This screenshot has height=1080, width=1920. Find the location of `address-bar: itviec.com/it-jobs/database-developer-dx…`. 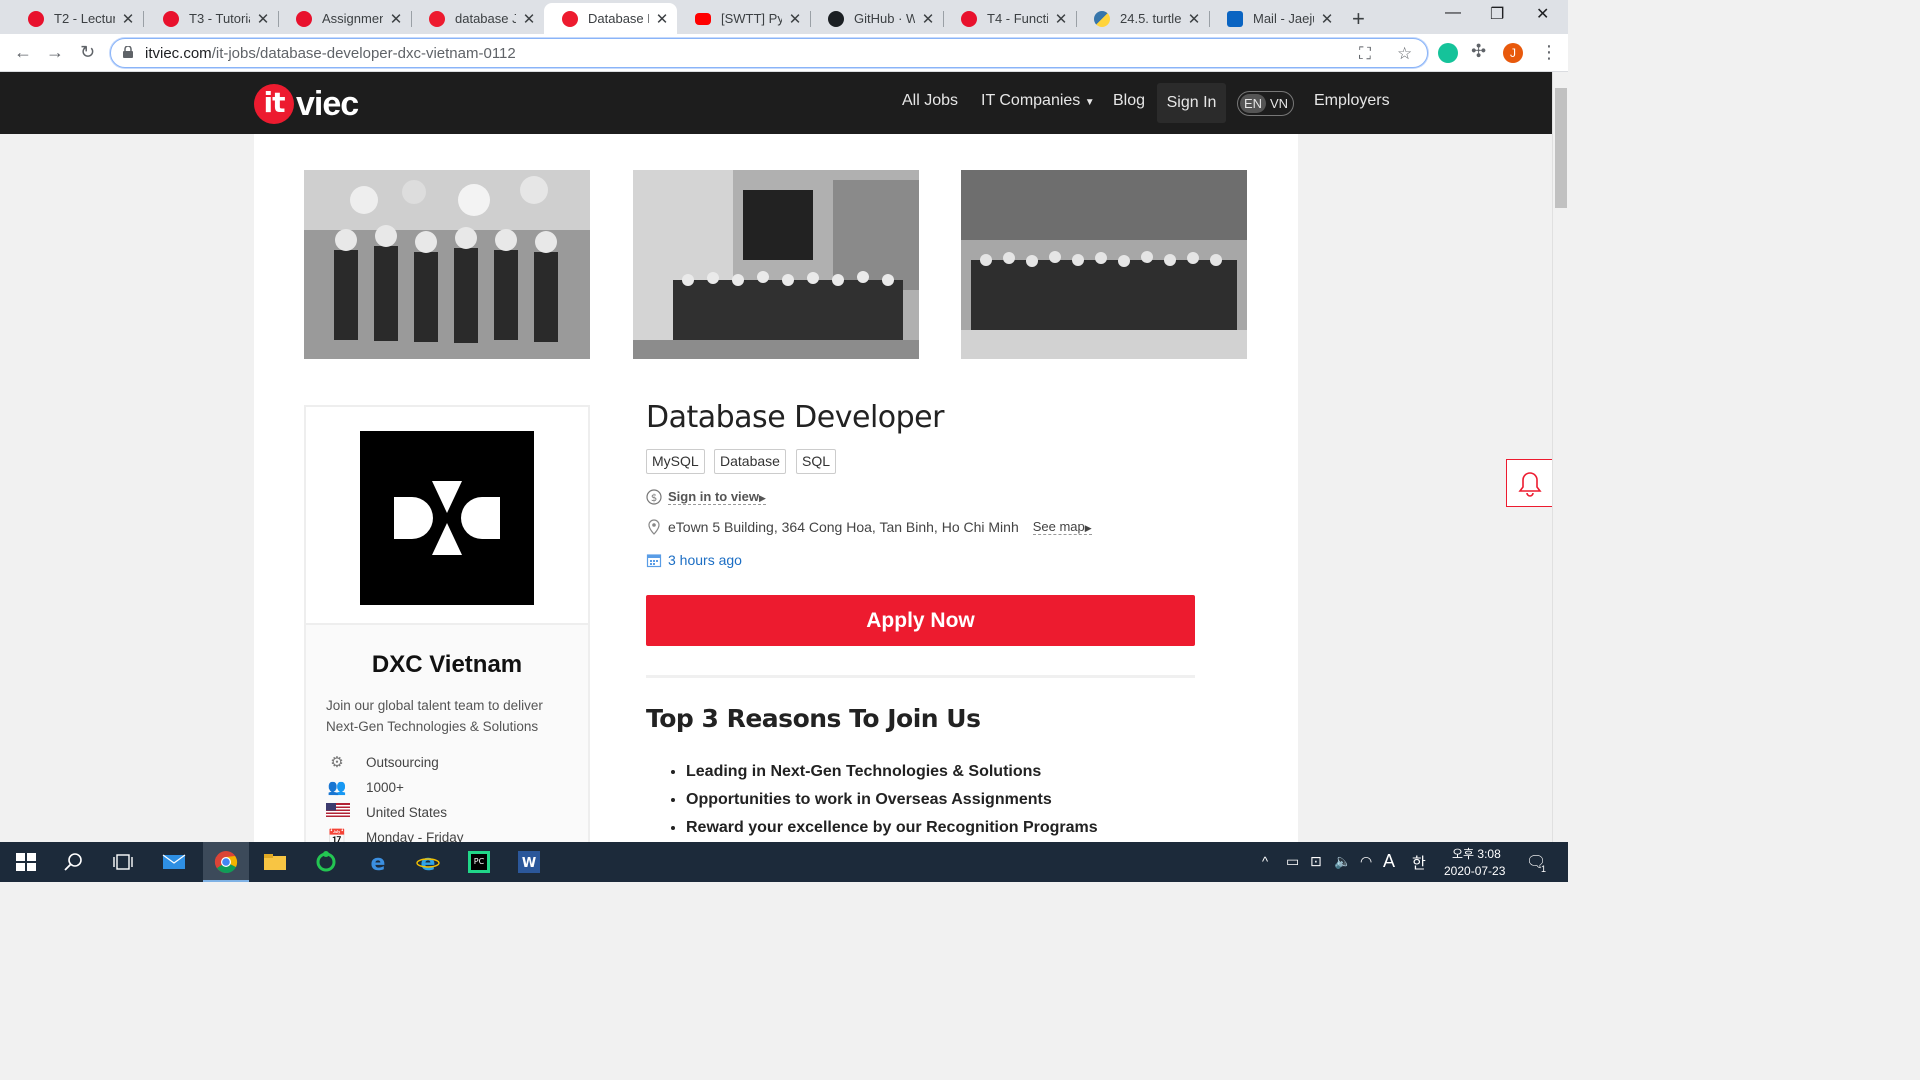

address-bar: itviec.com/it-jobs/database-developer-dx… is located at coordinates (769, 53).